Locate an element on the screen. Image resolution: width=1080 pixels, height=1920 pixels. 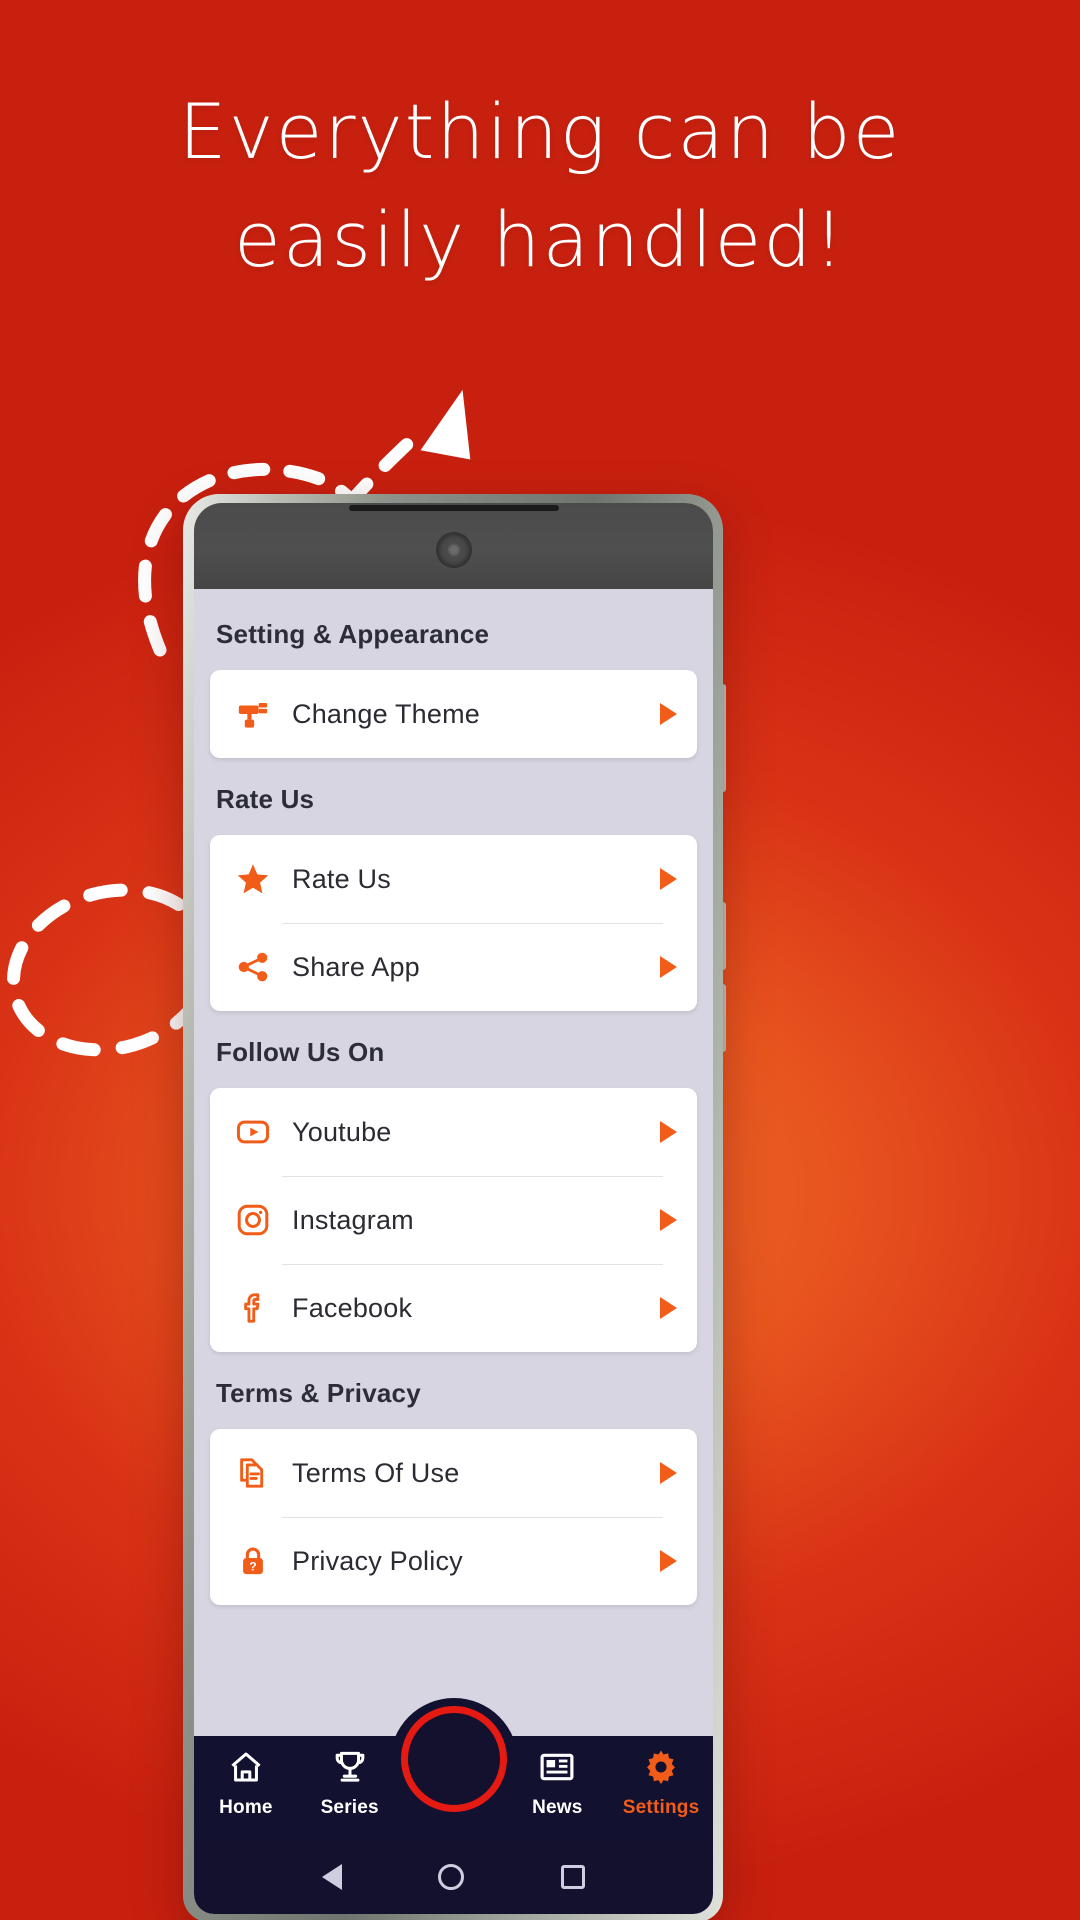
home-circle-icon is located at coordinates (451, 1877).